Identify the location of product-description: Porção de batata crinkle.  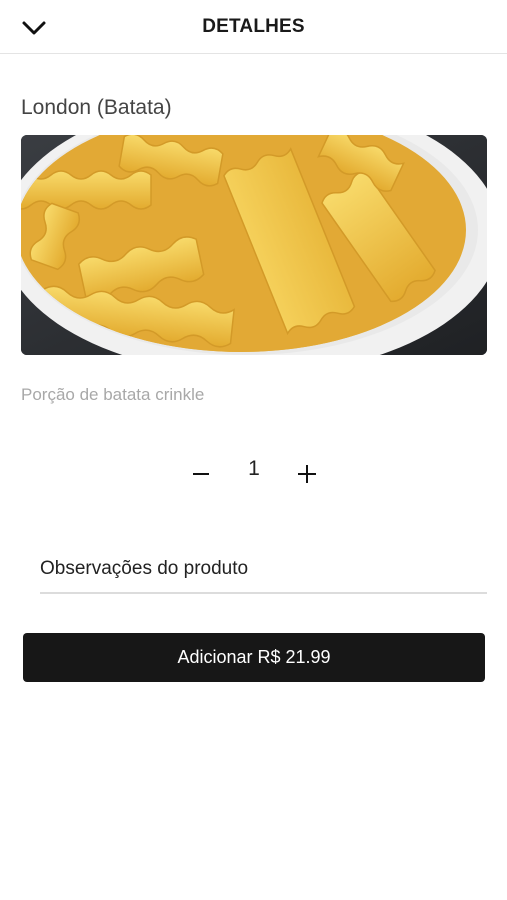
(113, 394).